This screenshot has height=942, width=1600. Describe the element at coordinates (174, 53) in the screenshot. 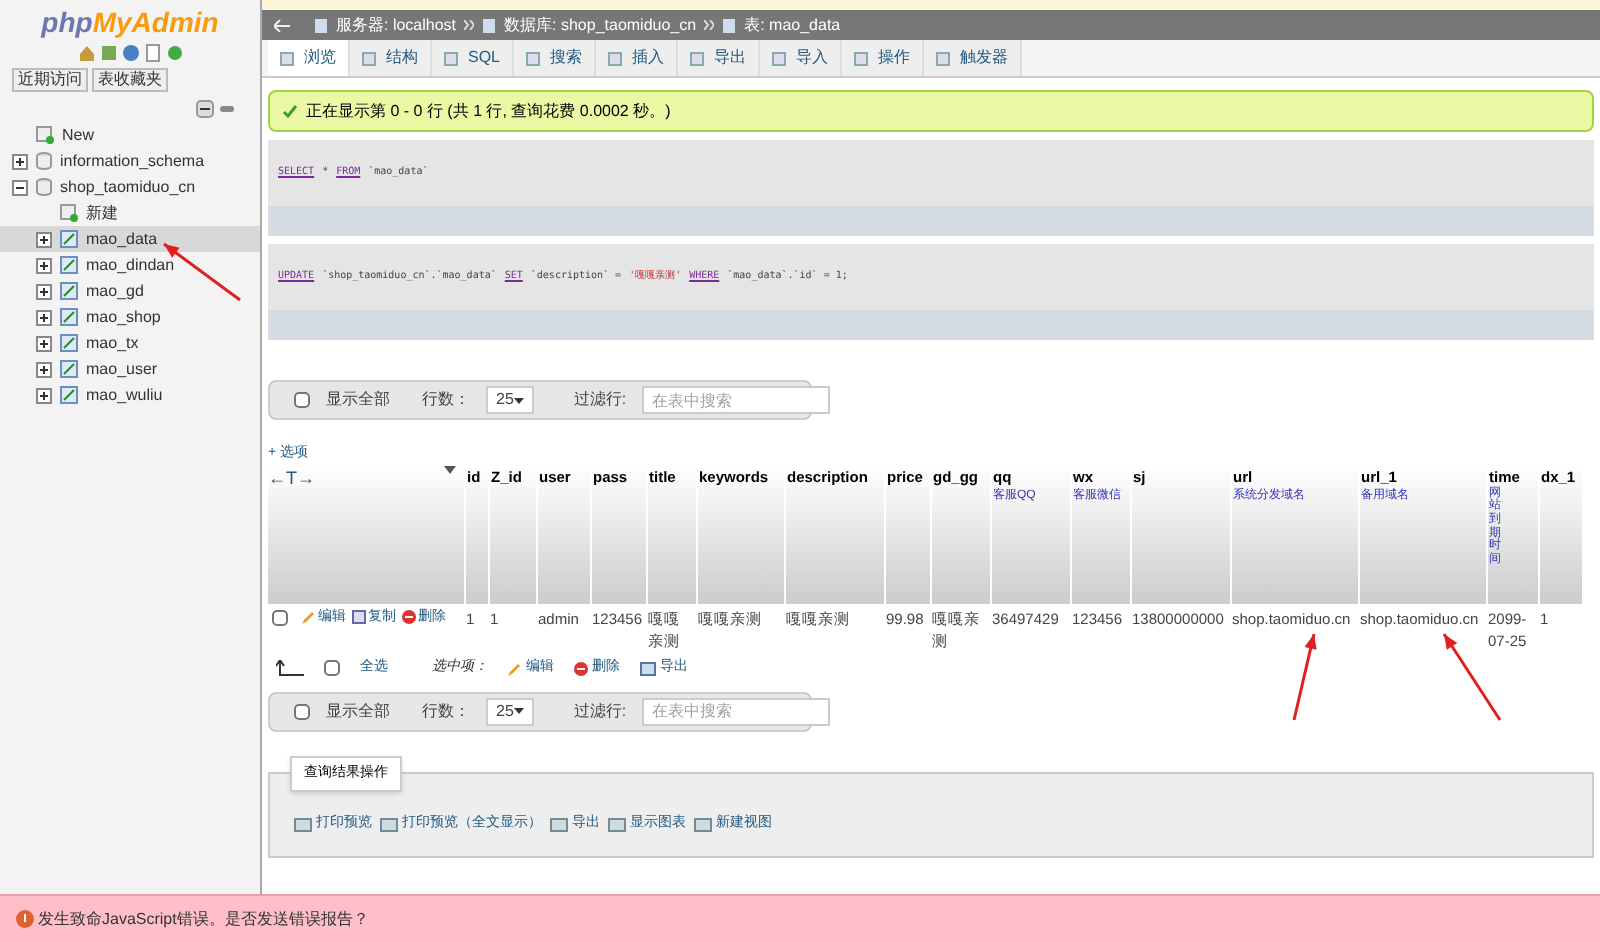

I see `settings-icon` at that location.